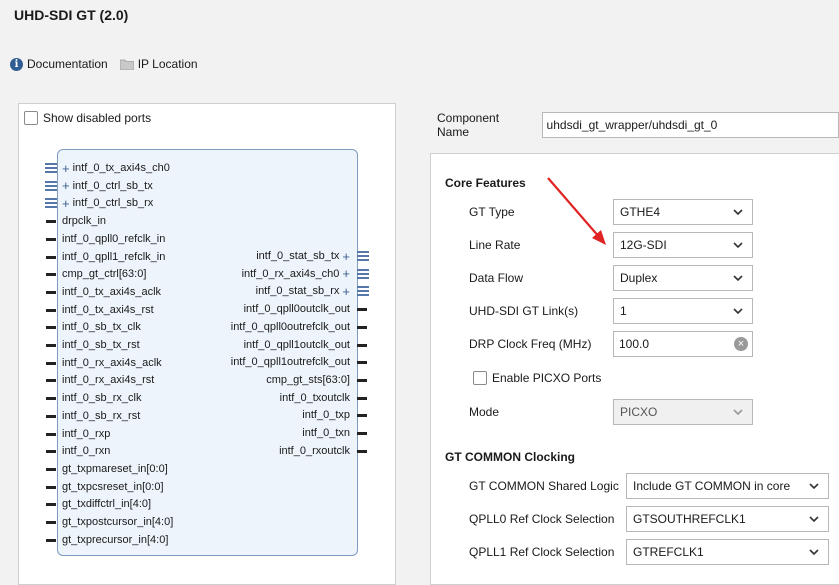 This screenshot has height=585, width=839. I want to click on qpll1-select: GTREFCLK1, so click(727, 552).